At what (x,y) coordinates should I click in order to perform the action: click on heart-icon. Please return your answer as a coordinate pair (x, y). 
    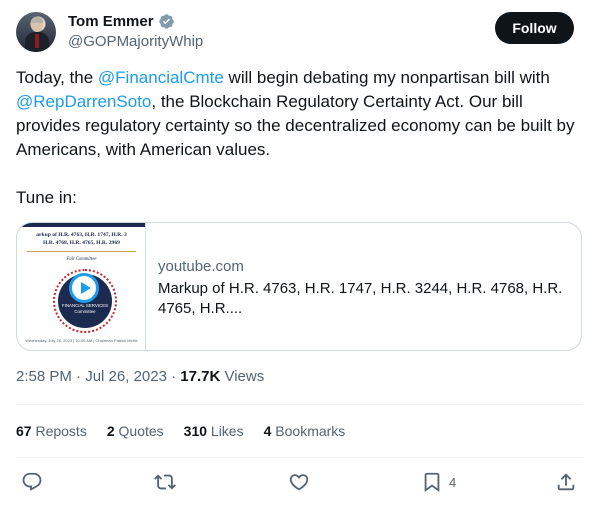
    Looking at the image, I should click on (299, 482).